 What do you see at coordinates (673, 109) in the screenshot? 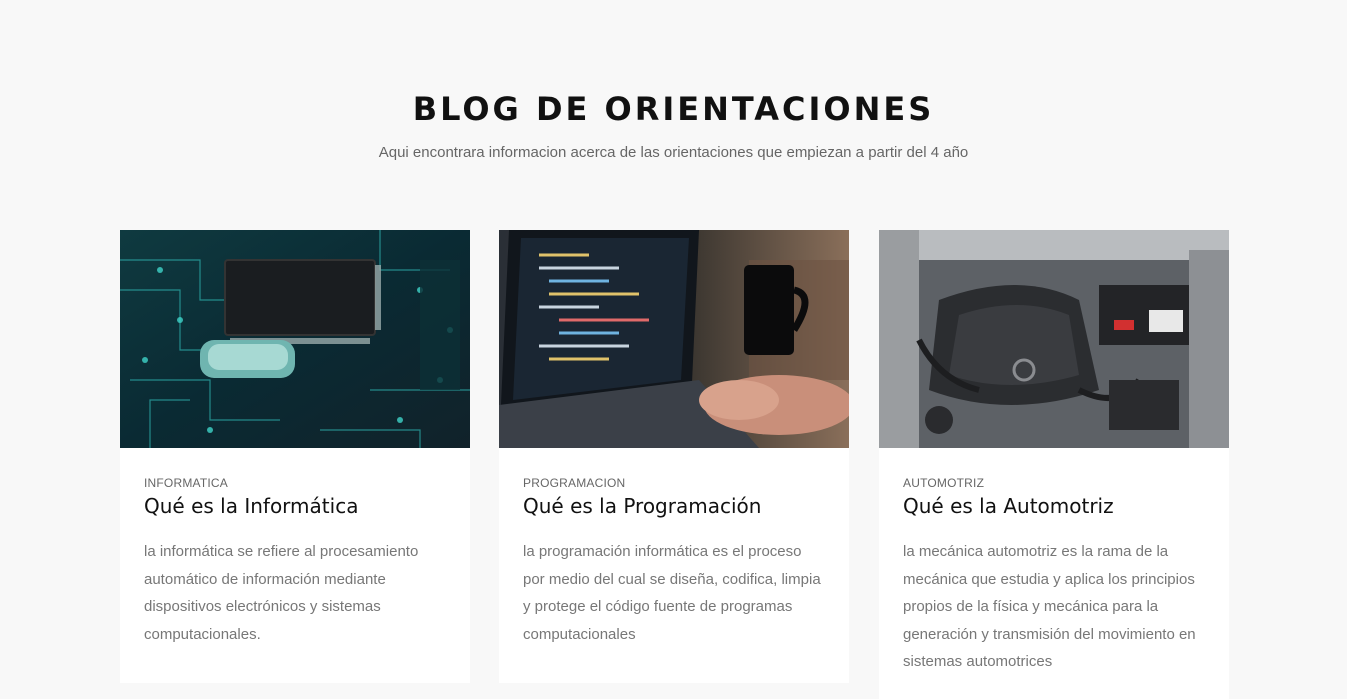
I see `section-title: BLOG DE ORIENTACIONES` at bounding box center [673, 109].